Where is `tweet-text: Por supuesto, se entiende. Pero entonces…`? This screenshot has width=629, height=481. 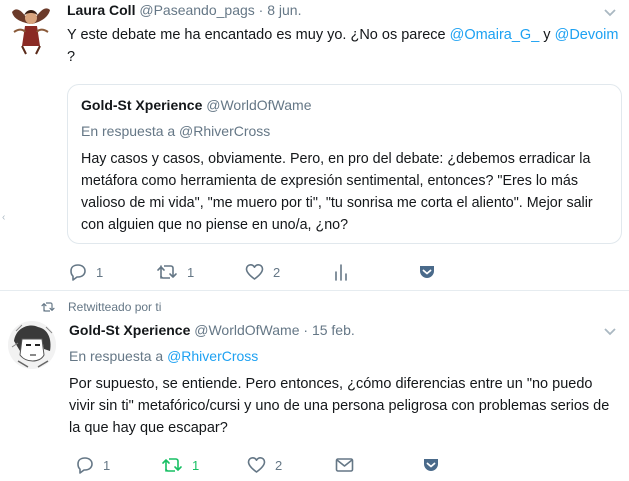
tweet-text: Por supuesto, se entiende. Pero entonces… is located at coordinates (339, 406).